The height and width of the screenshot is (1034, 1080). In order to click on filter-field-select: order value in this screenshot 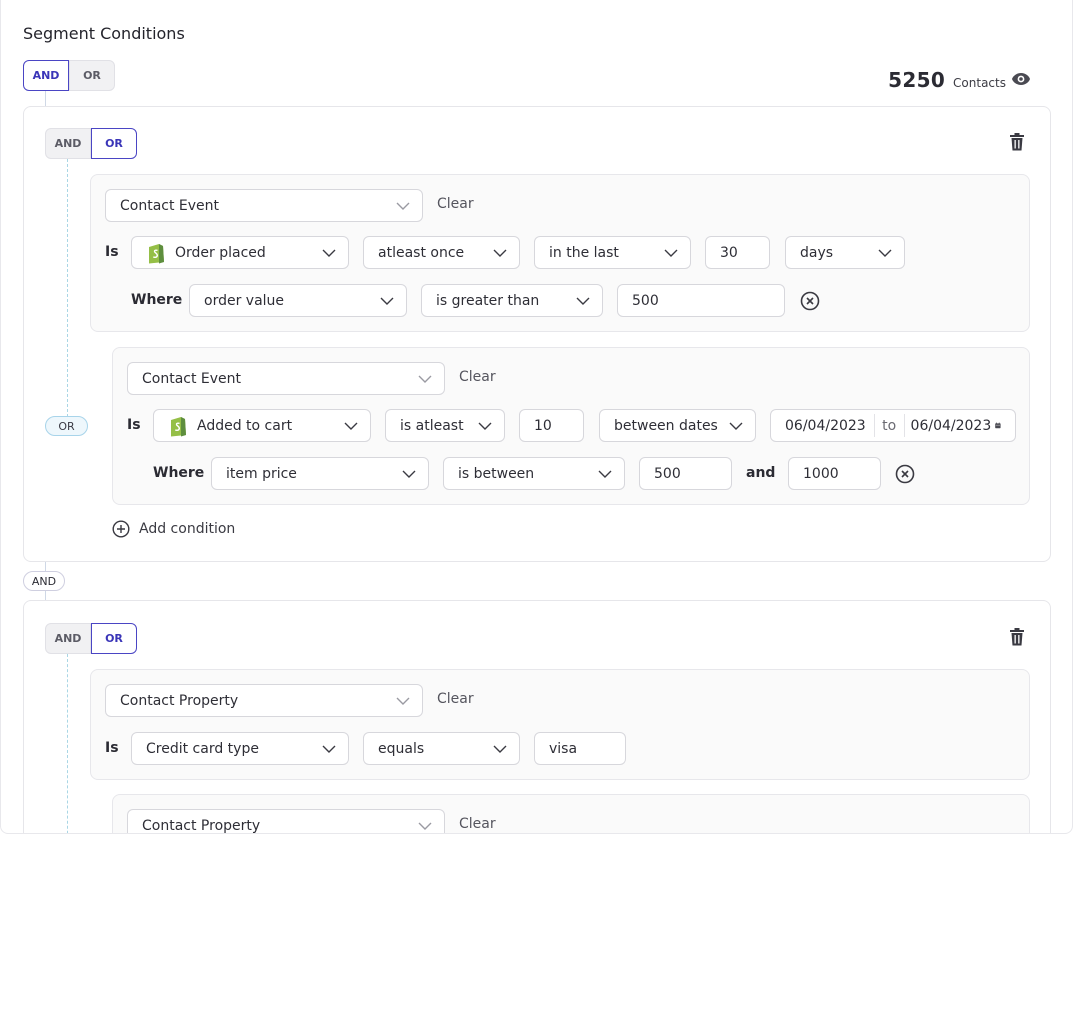, I will do `click(298, 300)`.